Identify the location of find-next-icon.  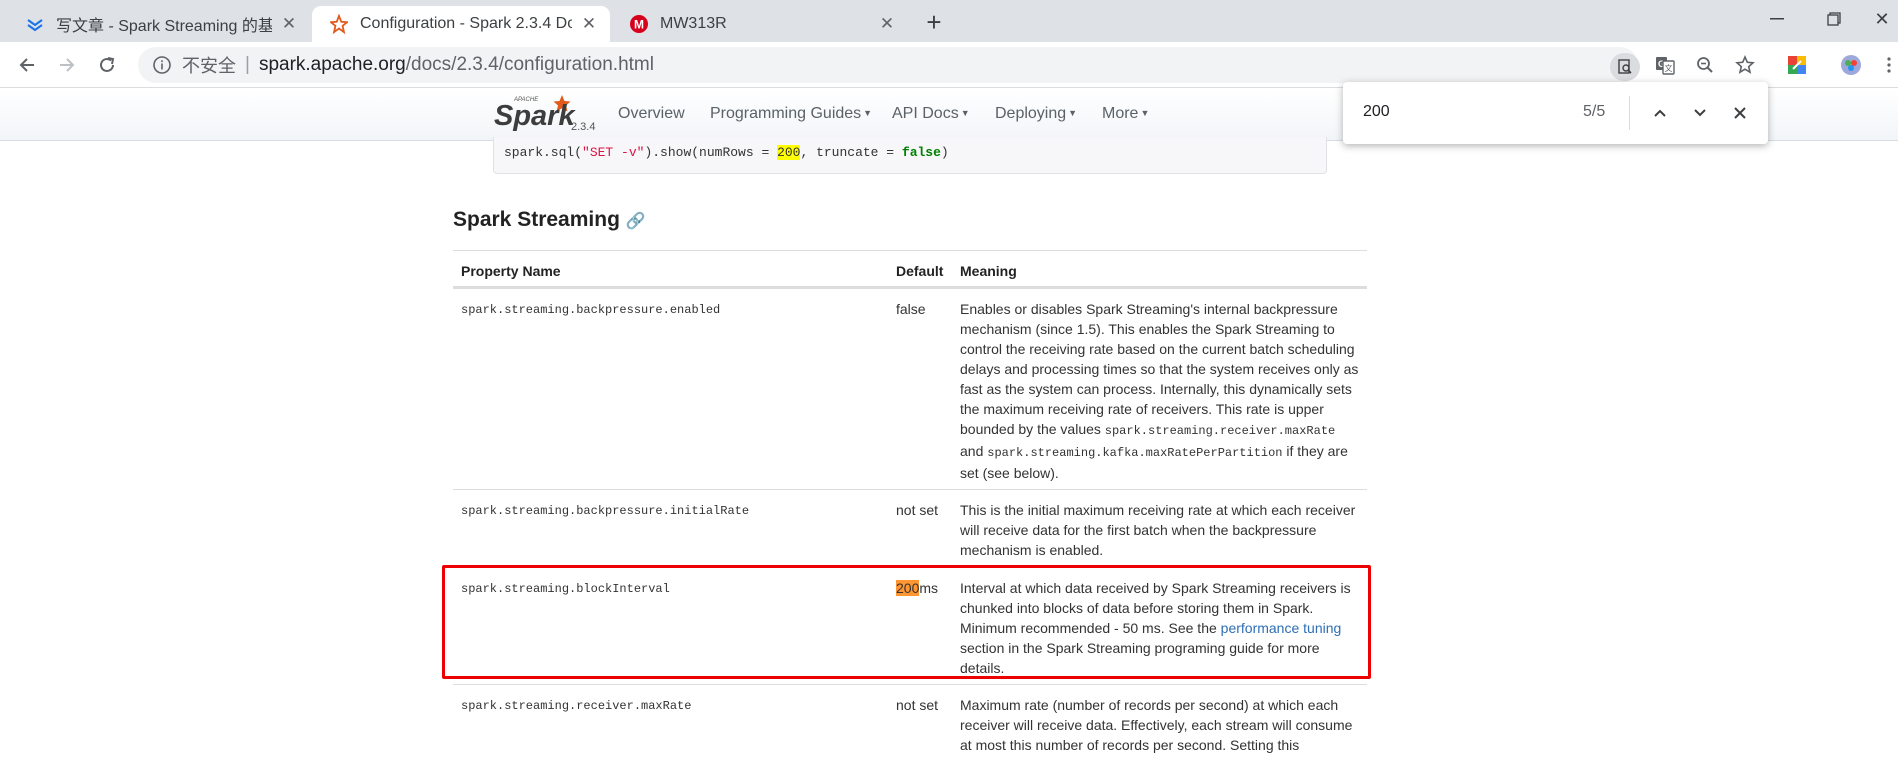
(1700, 113).